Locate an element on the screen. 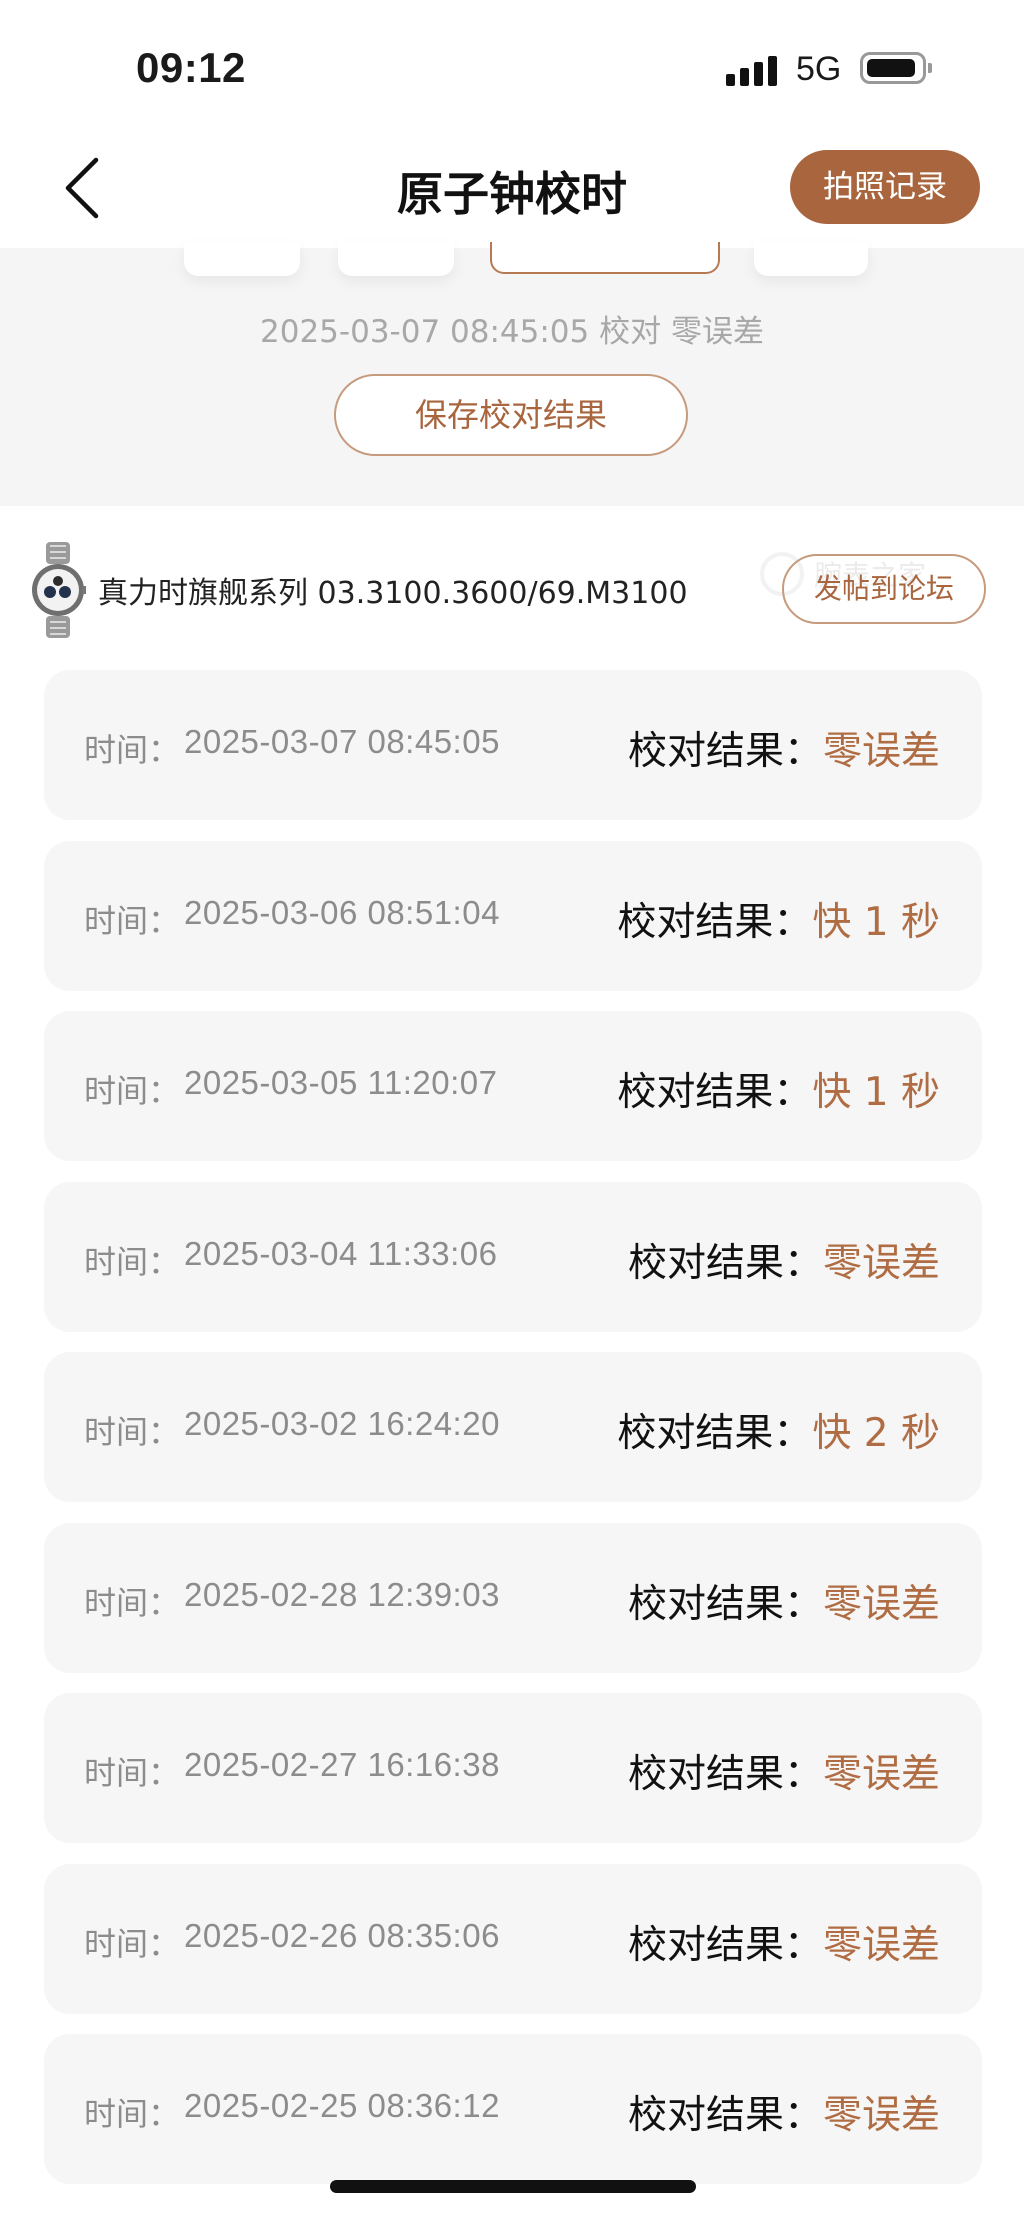  calibration-panel: 2025-03-07 08:45:05 校对 零误差 保存校对结果 is located at coordinates (512, 374).